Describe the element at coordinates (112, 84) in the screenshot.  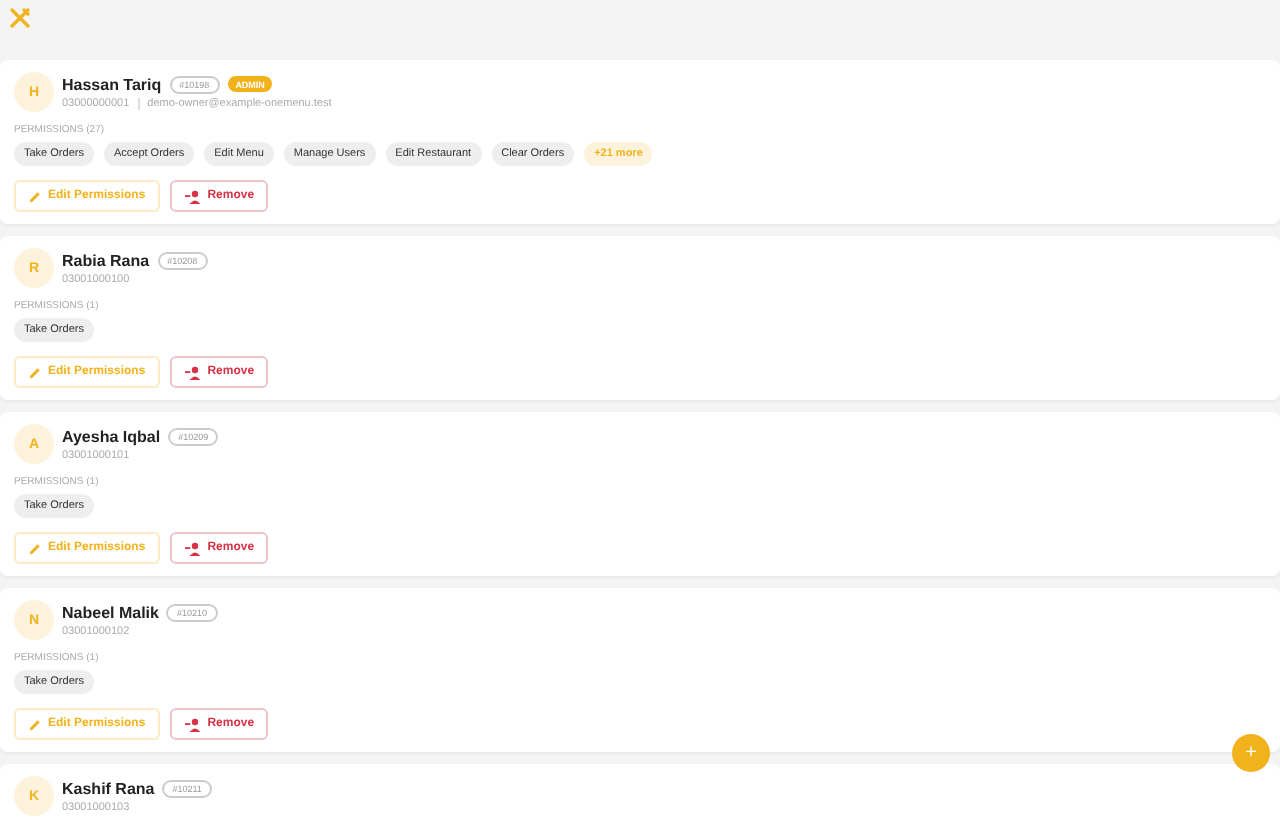
I see `user-name: Hassan Tariq` at that location.